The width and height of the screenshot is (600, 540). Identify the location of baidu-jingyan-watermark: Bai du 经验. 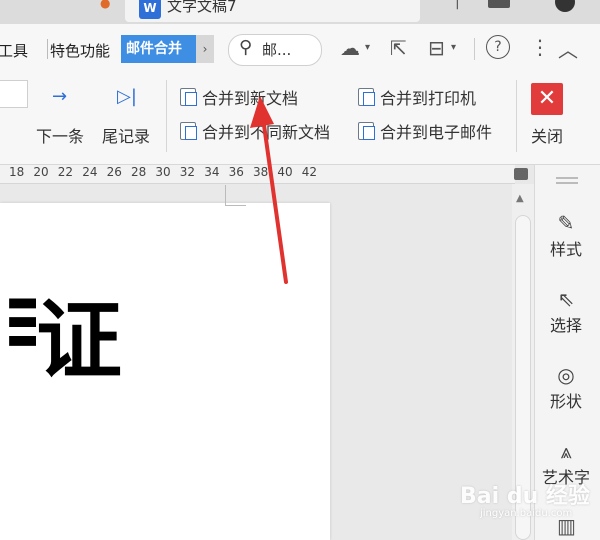
(525, 496).